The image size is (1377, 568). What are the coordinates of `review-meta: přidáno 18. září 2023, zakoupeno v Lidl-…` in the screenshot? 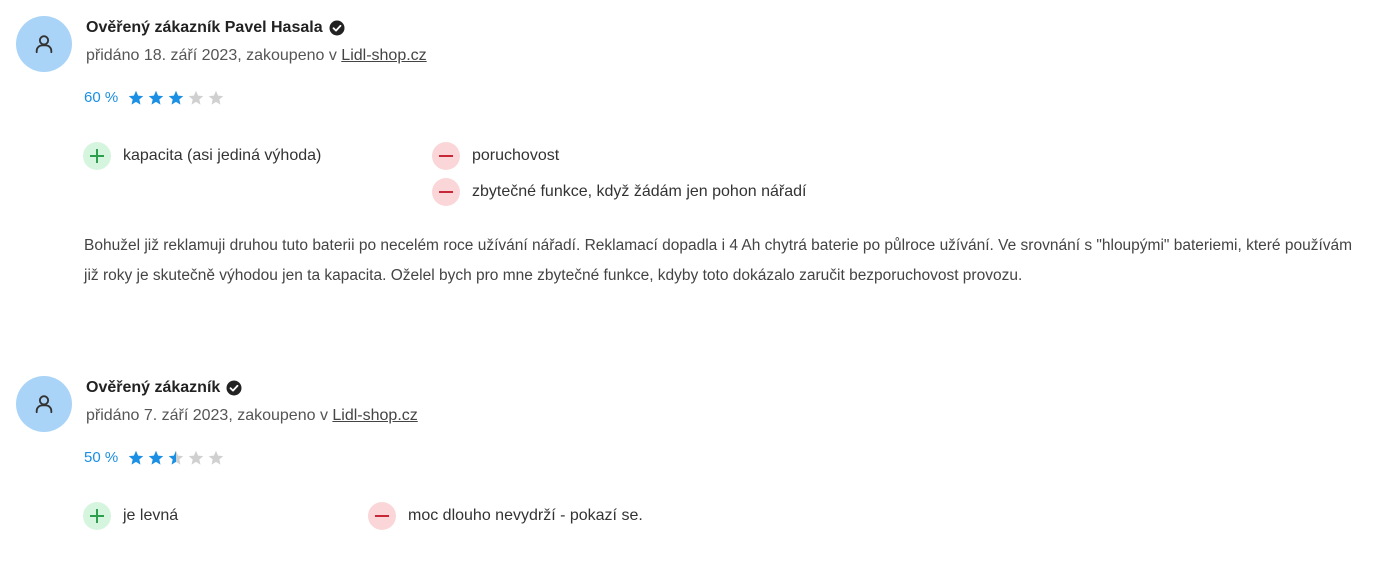 It's located at (256, 56).